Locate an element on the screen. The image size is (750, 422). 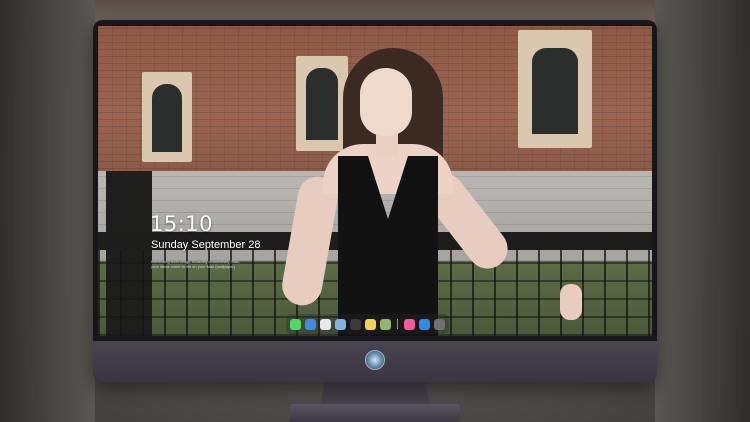
video-icon is located at coordinates (355, 324).